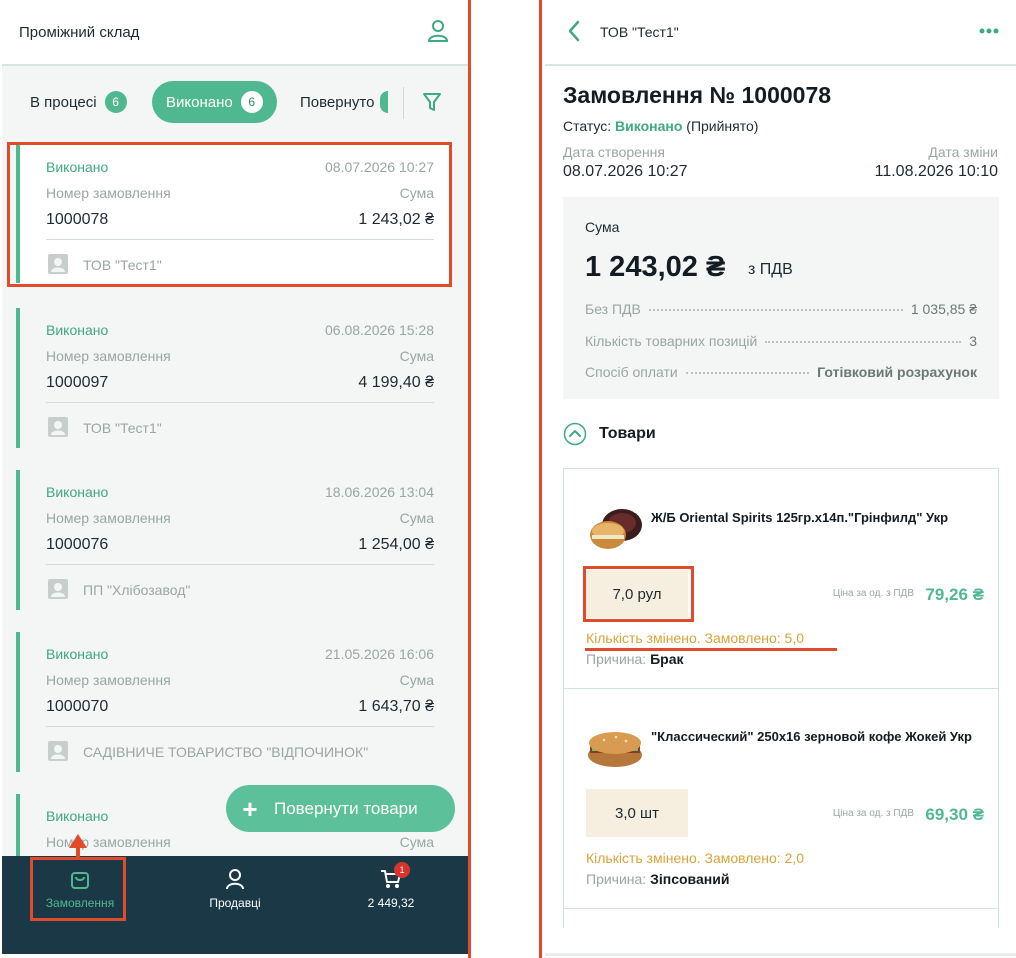  I want to click on quantity-highlight, so click(638, 594).